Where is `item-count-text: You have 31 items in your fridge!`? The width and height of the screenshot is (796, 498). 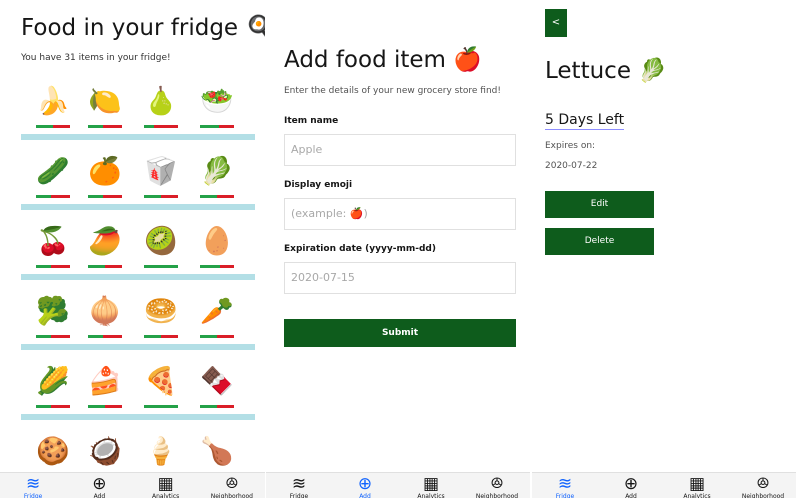 item-count-text: You have 31 items in your fridge! is located at coordinates (96, 58).